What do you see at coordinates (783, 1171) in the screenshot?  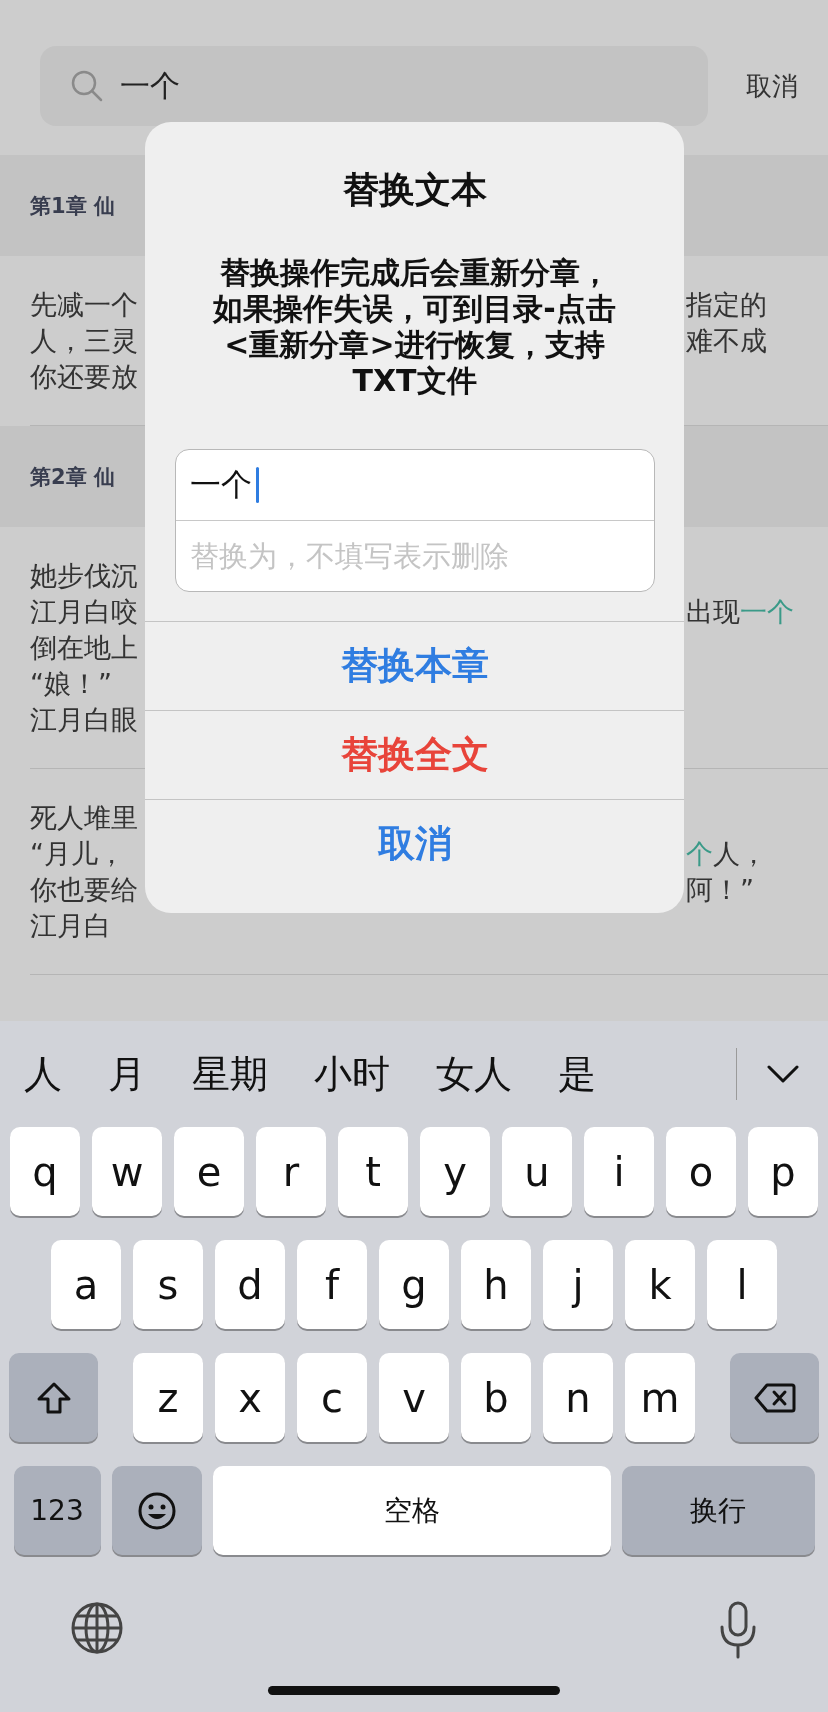 I see `letter-key: p` at bounding box center [783, 1171].